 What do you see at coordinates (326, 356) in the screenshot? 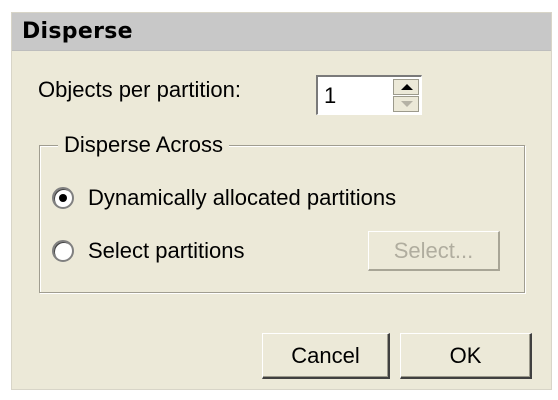
I see `cancel-button: Cancel` at bounding box center [326, 356].